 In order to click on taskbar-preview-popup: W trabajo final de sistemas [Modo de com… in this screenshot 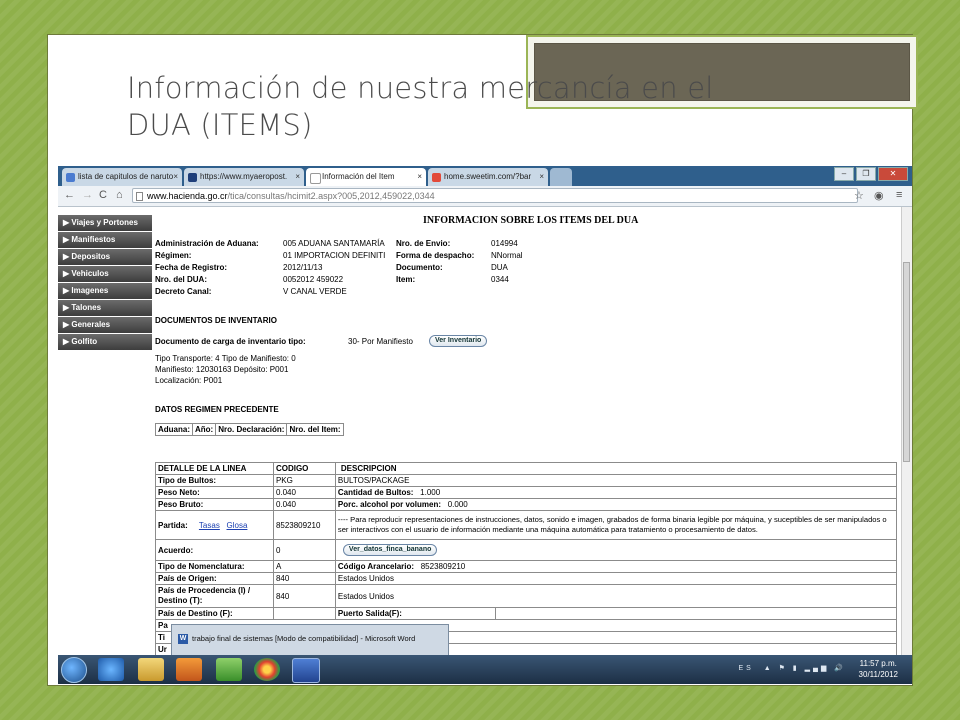, I will do `click(310, 640)`.